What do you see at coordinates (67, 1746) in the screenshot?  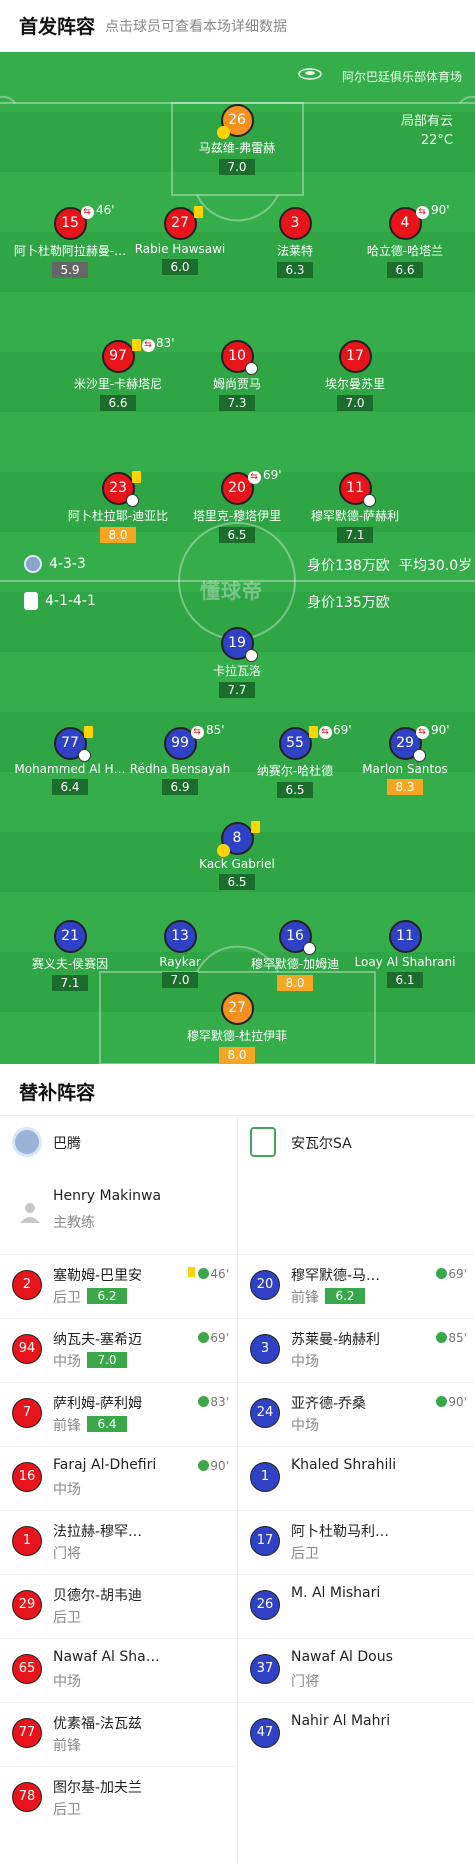 I see `player-position: 前锋` at bounding box center [67, 1746].